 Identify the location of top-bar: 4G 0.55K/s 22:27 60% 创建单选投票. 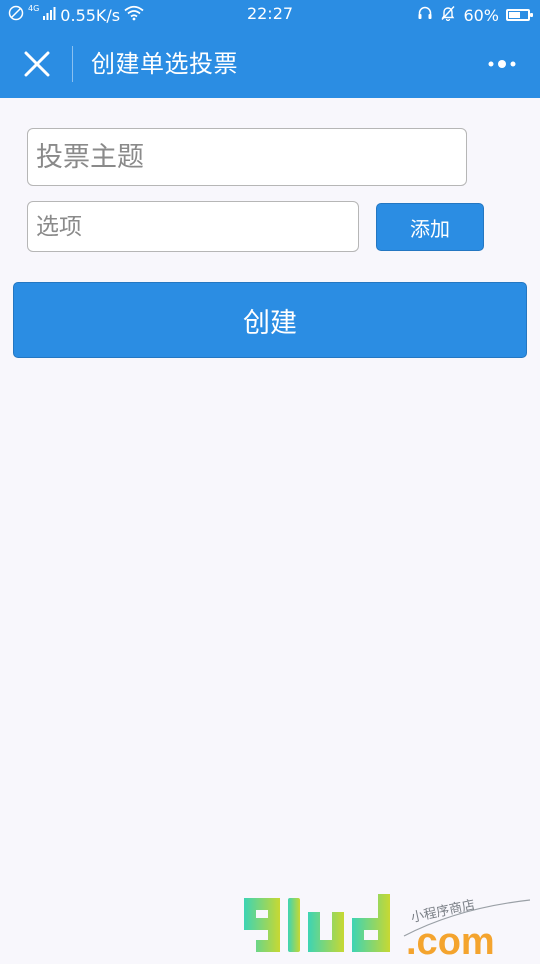
(270, 49).